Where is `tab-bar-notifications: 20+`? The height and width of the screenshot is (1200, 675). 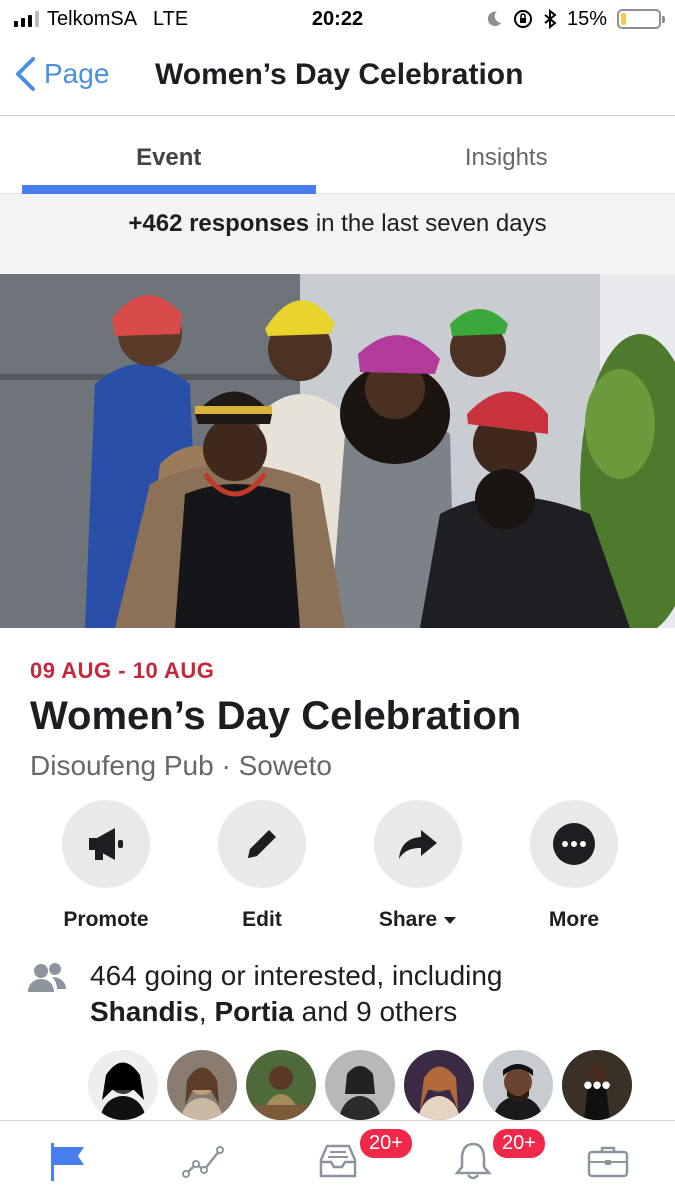 tab-bar-notifications: 20+ is located at coordinates (476, 1160).